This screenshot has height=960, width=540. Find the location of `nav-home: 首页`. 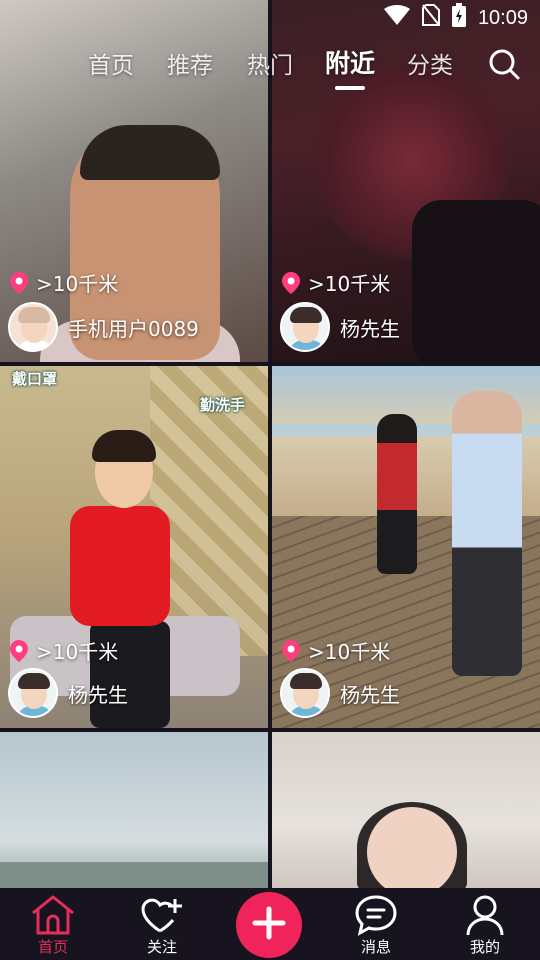

nav-home: 首页 is located at coordinates (53, 925).